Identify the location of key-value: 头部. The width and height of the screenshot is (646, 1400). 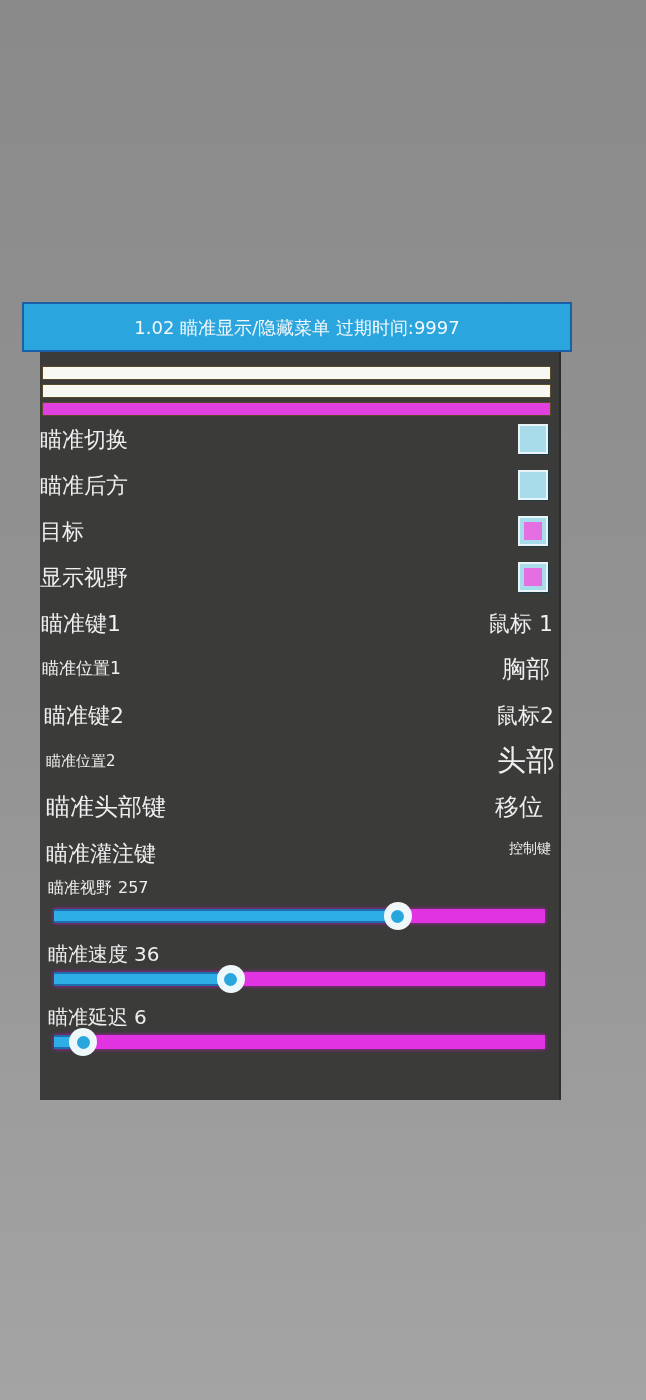
(526, 761).